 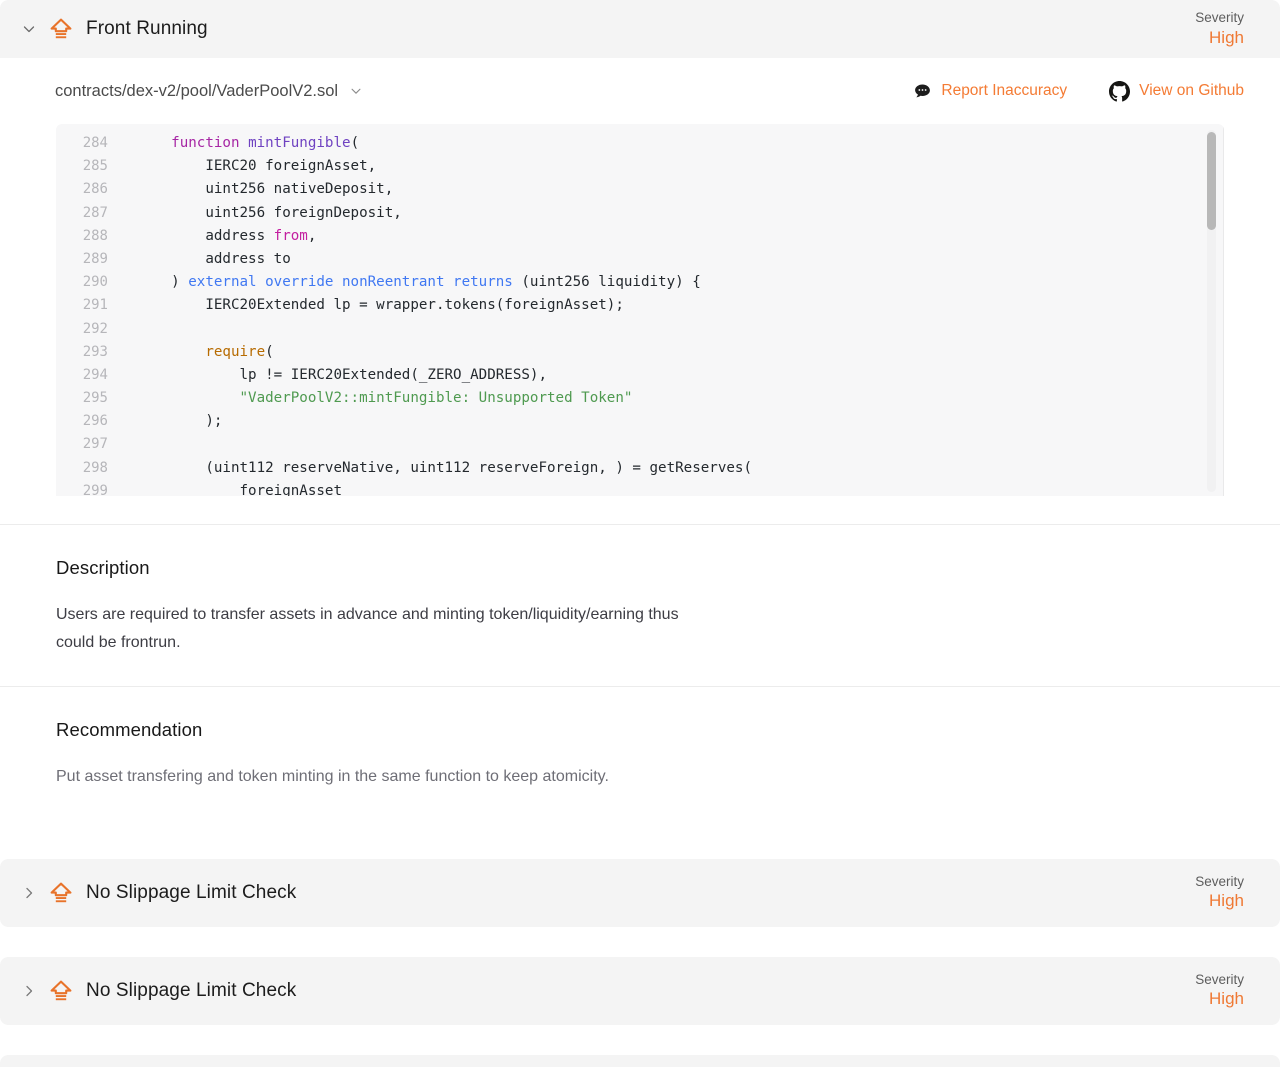 I want to click on code-edge-divider, so click(x=1223, y=310).